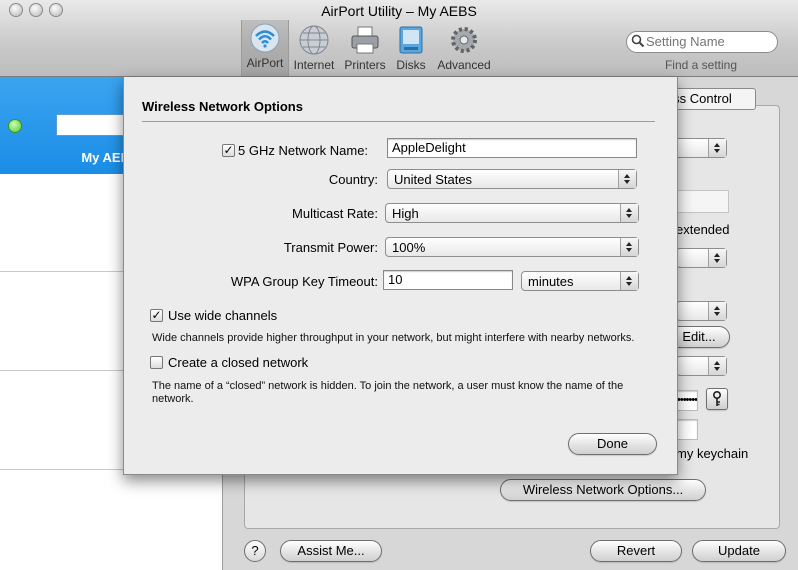 This screenshot has height=570, width=798. What do you see at coordinates (228, 150) in the screenshot?
I see `ghz-checkbox: ✓` at bounding box center [228, 150].